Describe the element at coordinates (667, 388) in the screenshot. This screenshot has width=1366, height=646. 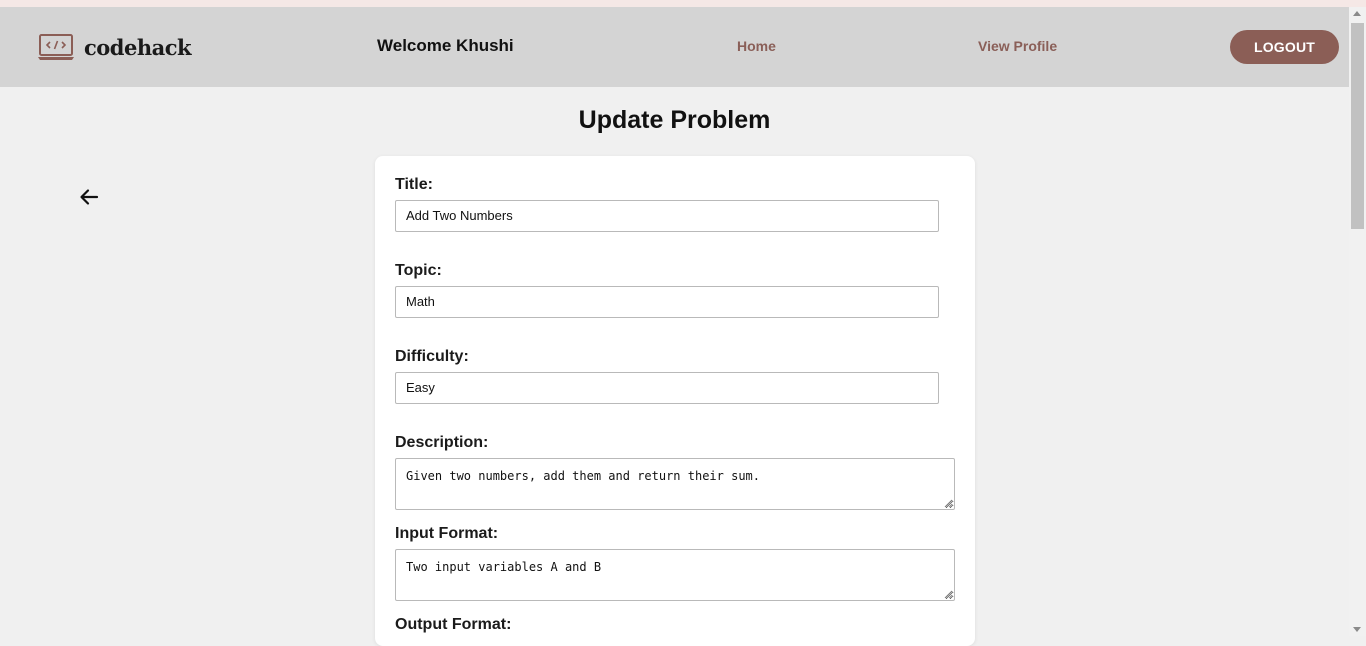
I see `difficulty-input: Easy` at that location.